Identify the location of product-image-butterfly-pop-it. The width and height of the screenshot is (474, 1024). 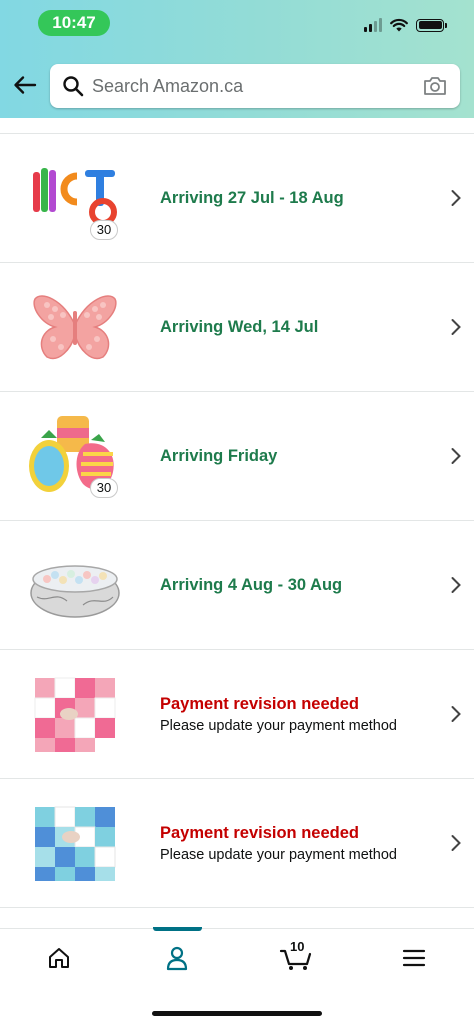
(75, 328).